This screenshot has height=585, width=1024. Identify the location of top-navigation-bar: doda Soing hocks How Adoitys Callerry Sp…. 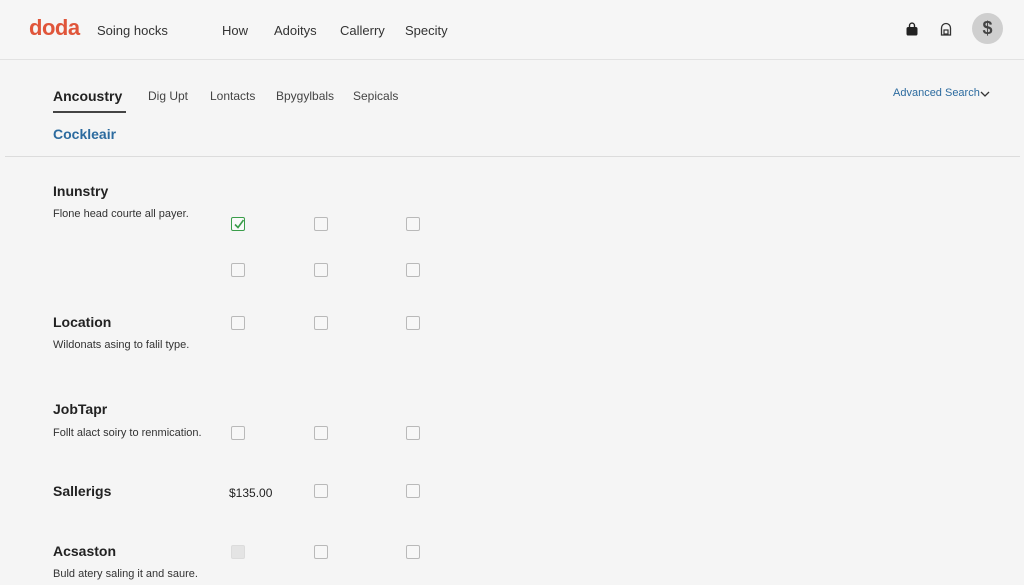
(512, 30).